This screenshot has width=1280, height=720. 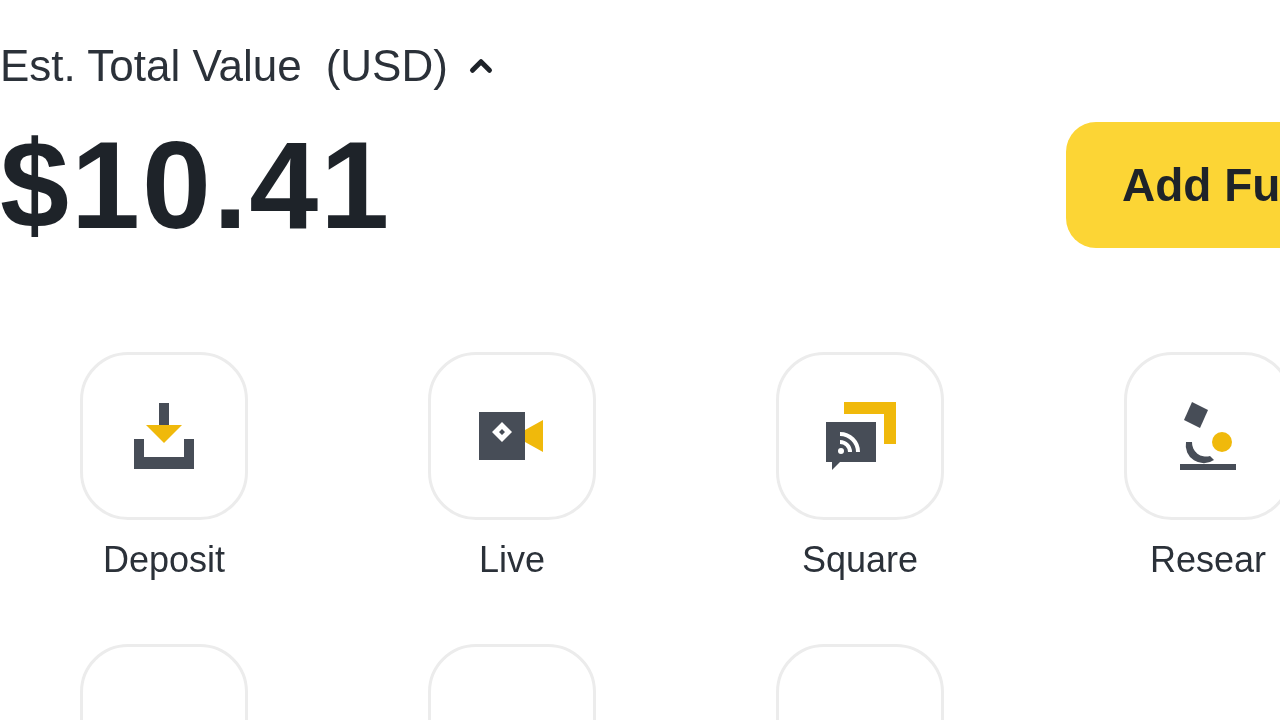 What do you see at coordinates (386, 66) in the screenshot?
I see `currency-label: (USD)` at bounding box center [386, 66].